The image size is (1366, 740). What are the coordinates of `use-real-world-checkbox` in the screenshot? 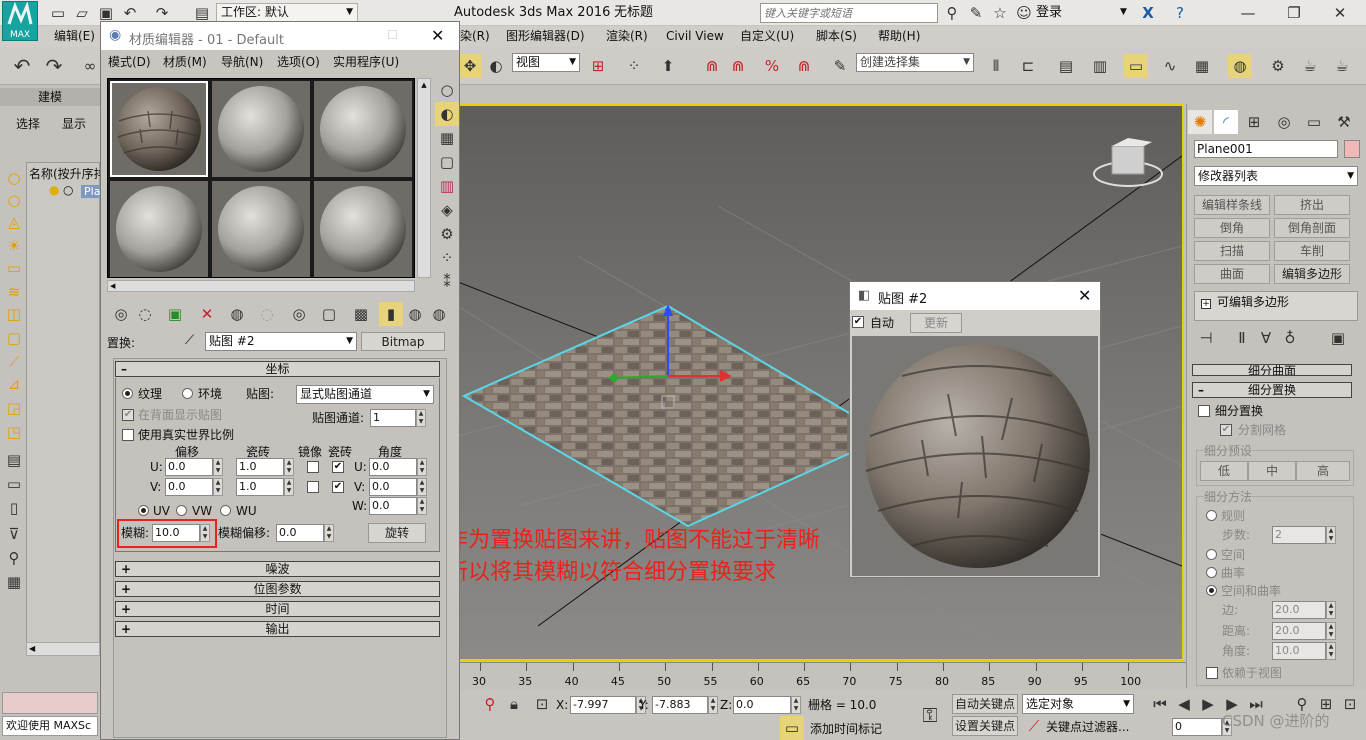 It's located at (128, 435).